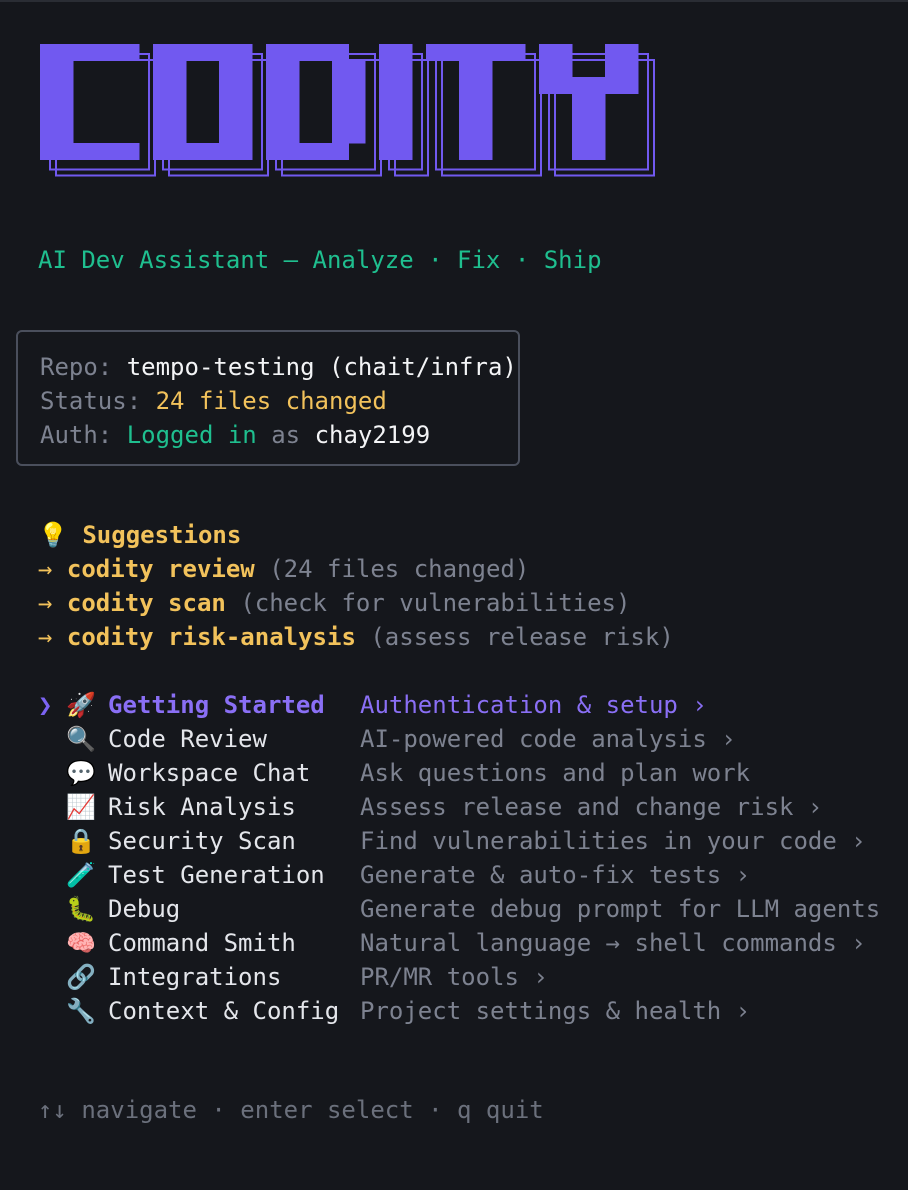  What do you see at coordinates (555, 773) in the screenshot?
I see `menu-item-description: Ask questions and plan work` at bounding box center [555, 773].